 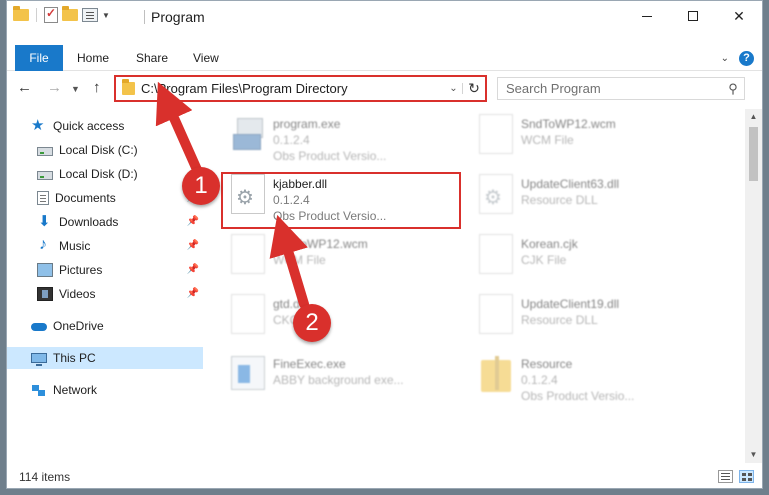 I want to click on view-switcher, so click(x=736, y=476).